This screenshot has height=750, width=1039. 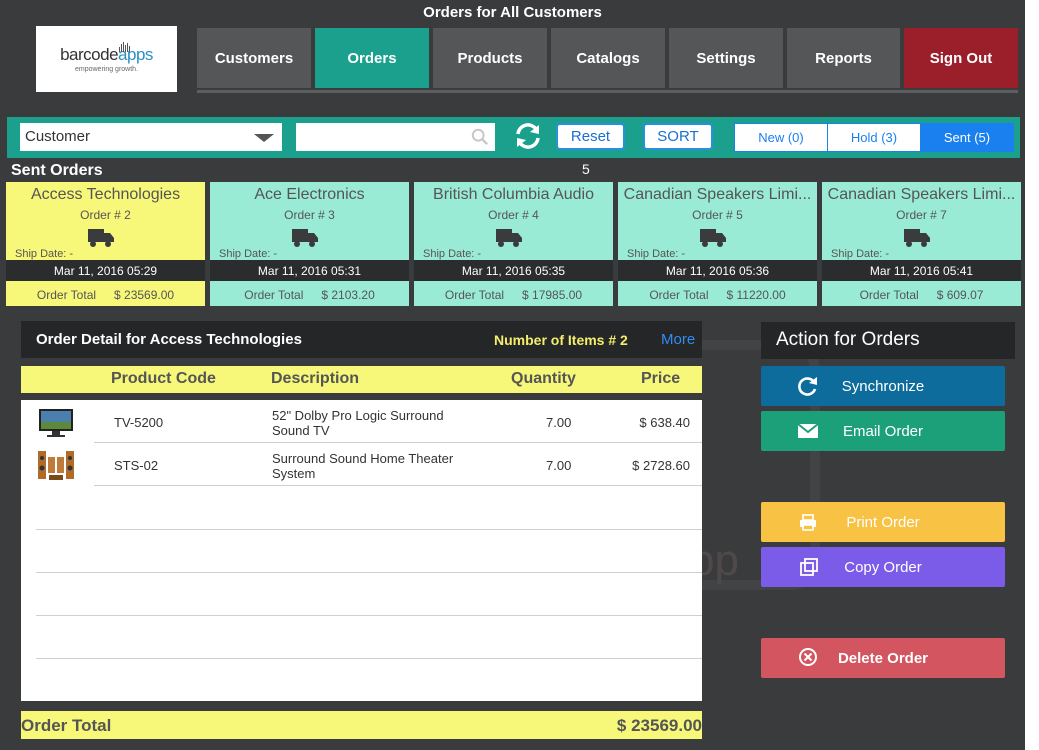 I want to click on email-order-label: Email Order, so click(x=883, y=431).